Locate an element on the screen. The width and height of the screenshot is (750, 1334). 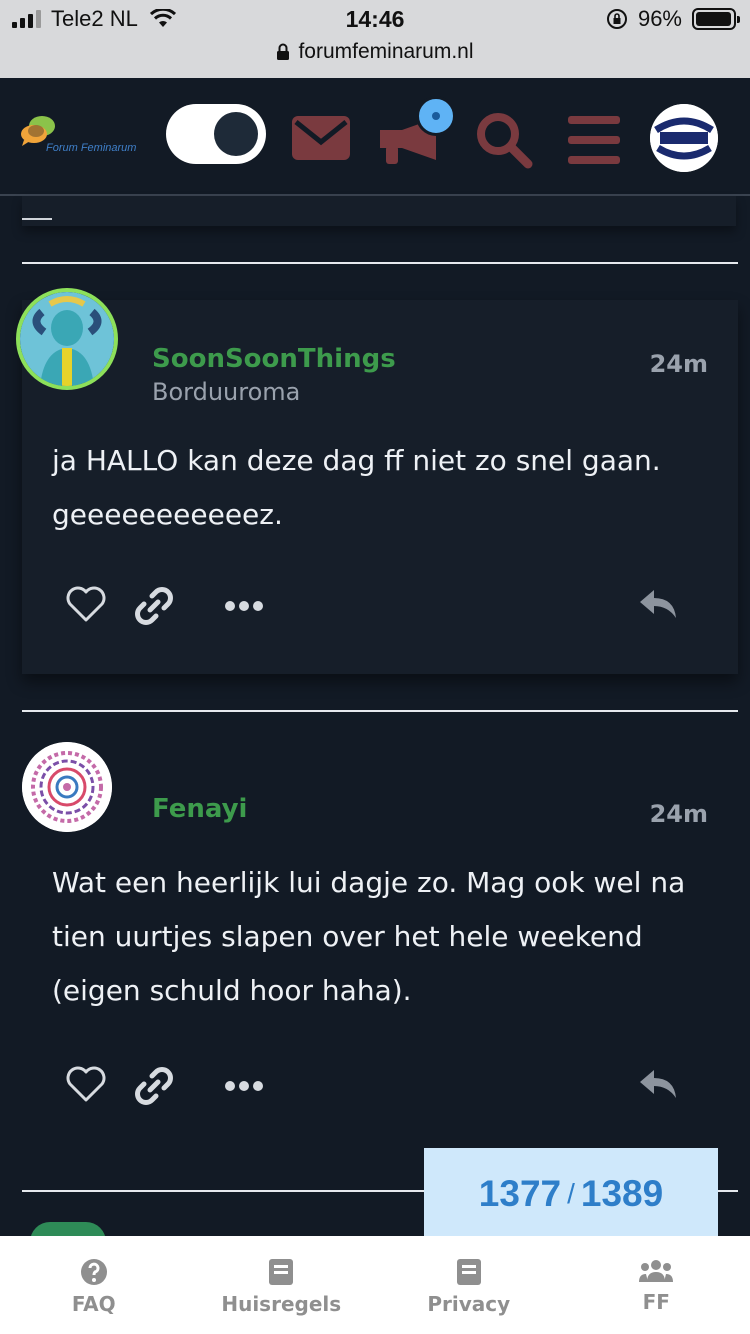
status-right: 96% is located at coordinates (673, 19).